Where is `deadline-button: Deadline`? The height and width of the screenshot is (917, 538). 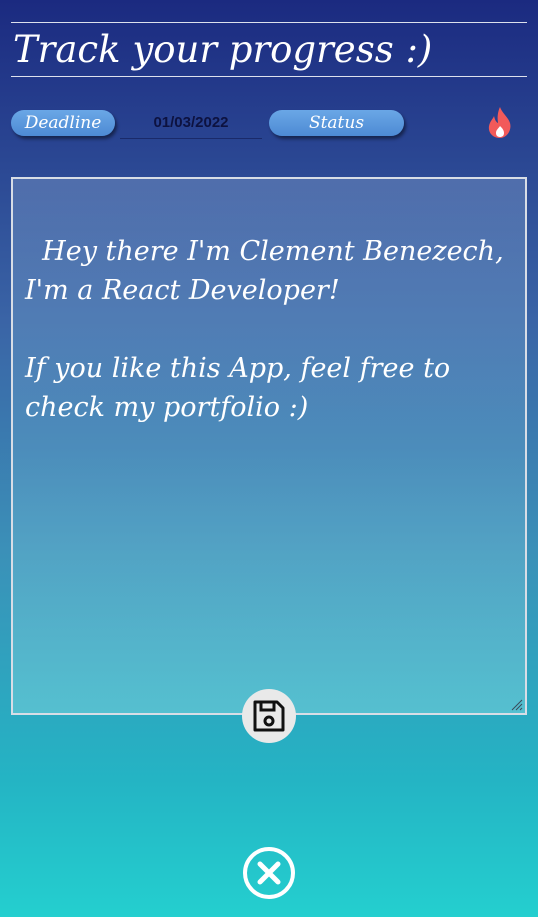
deadline-button: Deadline is located at coordinates (63, 123).